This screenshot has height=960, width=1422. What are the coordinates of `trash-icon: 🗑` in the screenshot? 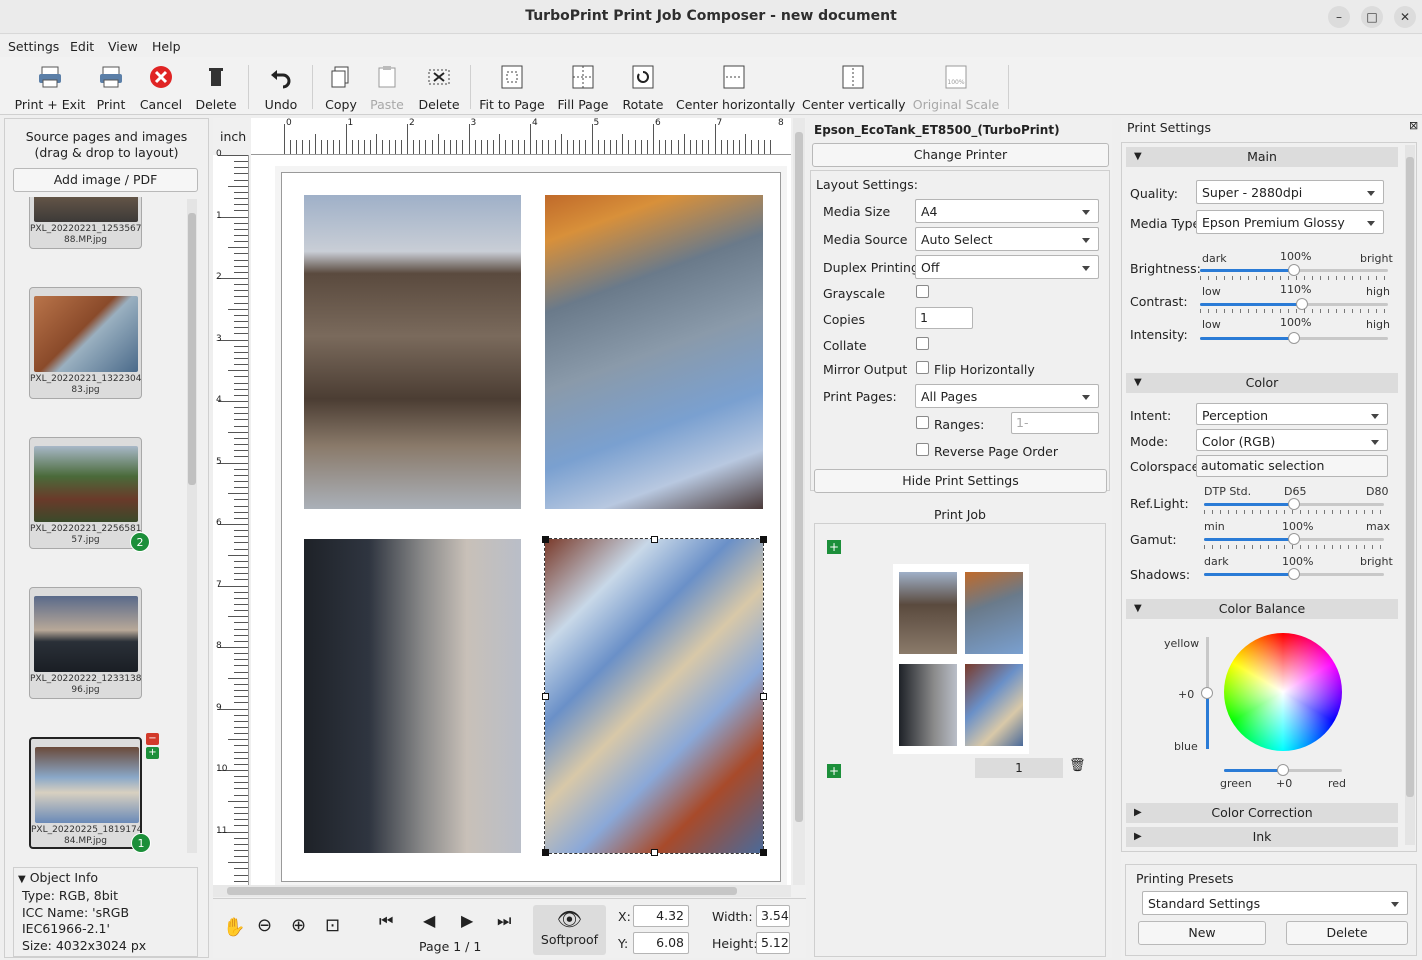 It's located at (1077, 765).